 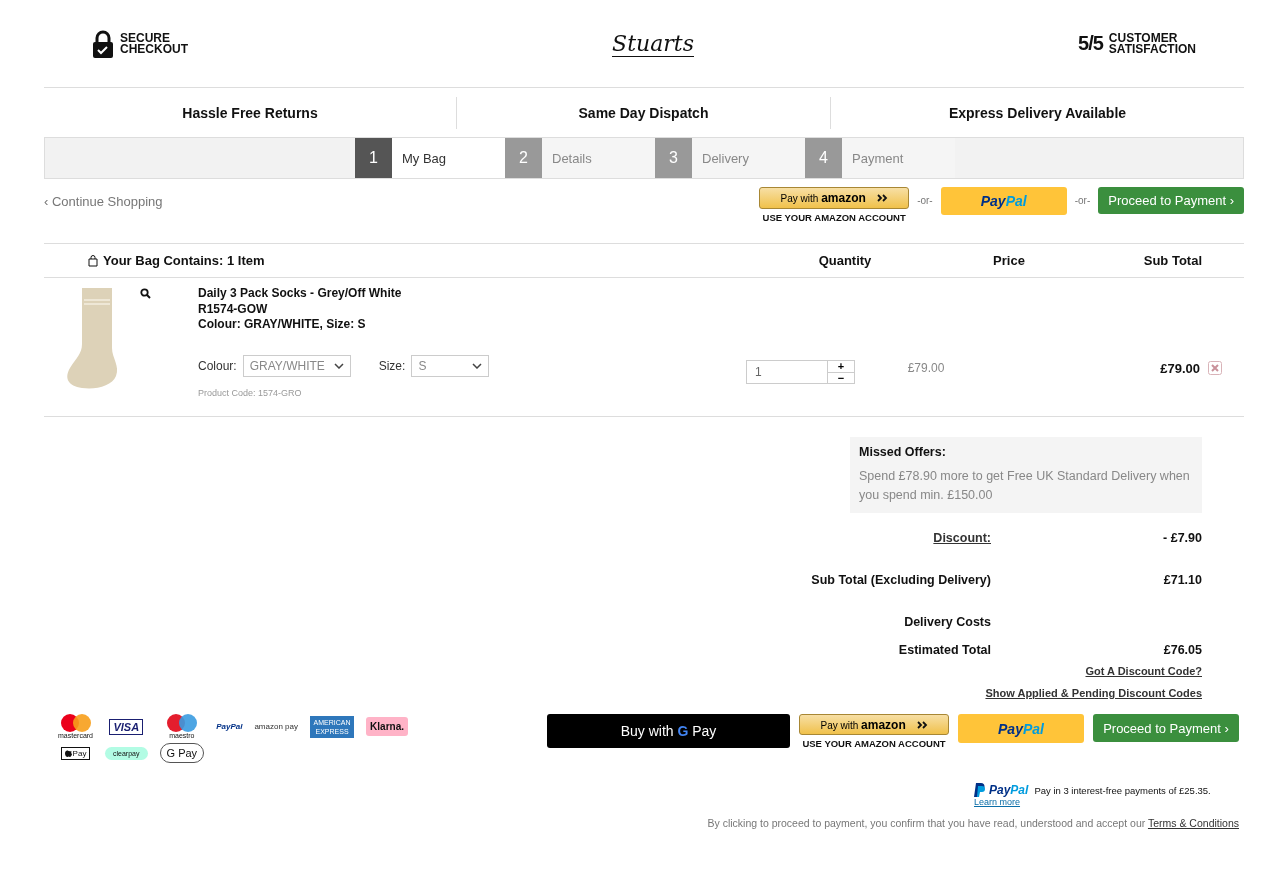 I want to click on colour-label: Colour:, so click(x=217, y=365).